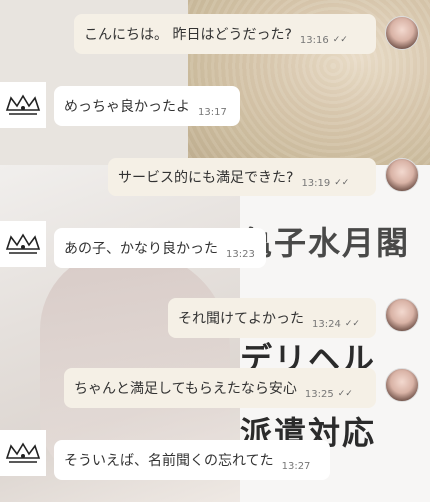  What do you see at coordinates (296, 466) in the screenshot?
I see `message-time: 13:27` at bounding box center [296, 466].